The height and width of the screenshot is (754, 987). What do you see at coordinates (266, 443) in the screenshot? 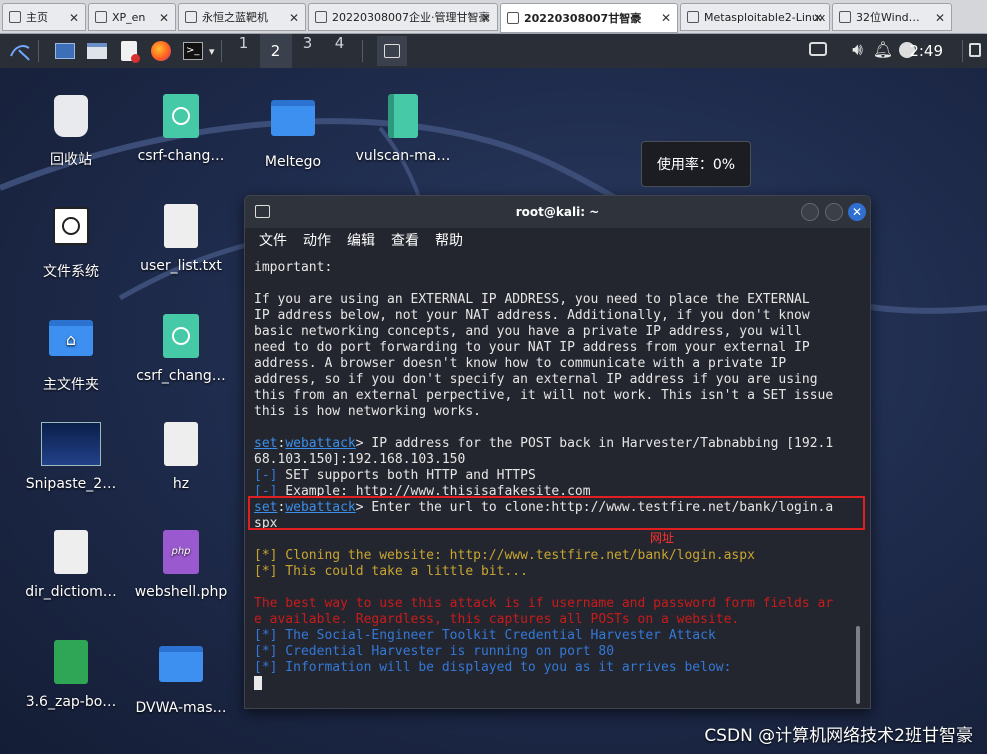
I see `terminal-text: set` at bounding box center [266, 443].